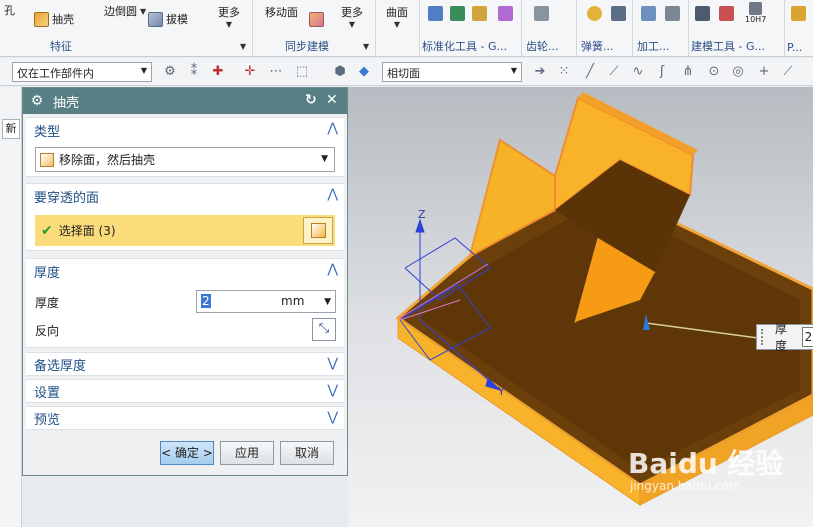 The width and height of the screenshot is (813, 527). I want to click on arrow-right-icon: ➔, so click(540, 72).